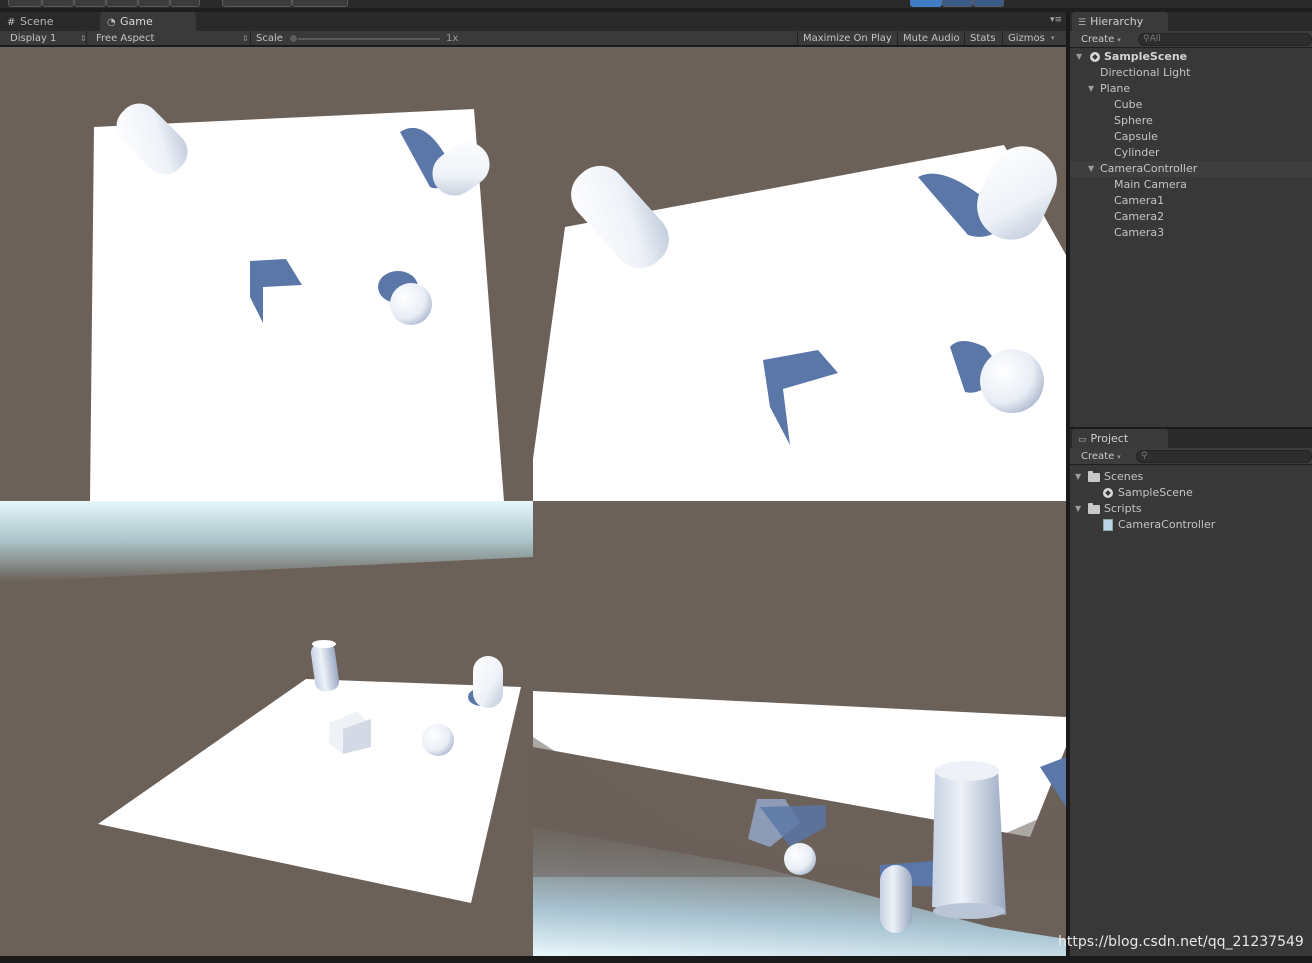 The height and width of the screenshot is (963, 1312). What do you see at coordinates (1026, 38) in the screenshot?
I see `gizmos-label: Gizmos` at bounding box center [1026, 38].